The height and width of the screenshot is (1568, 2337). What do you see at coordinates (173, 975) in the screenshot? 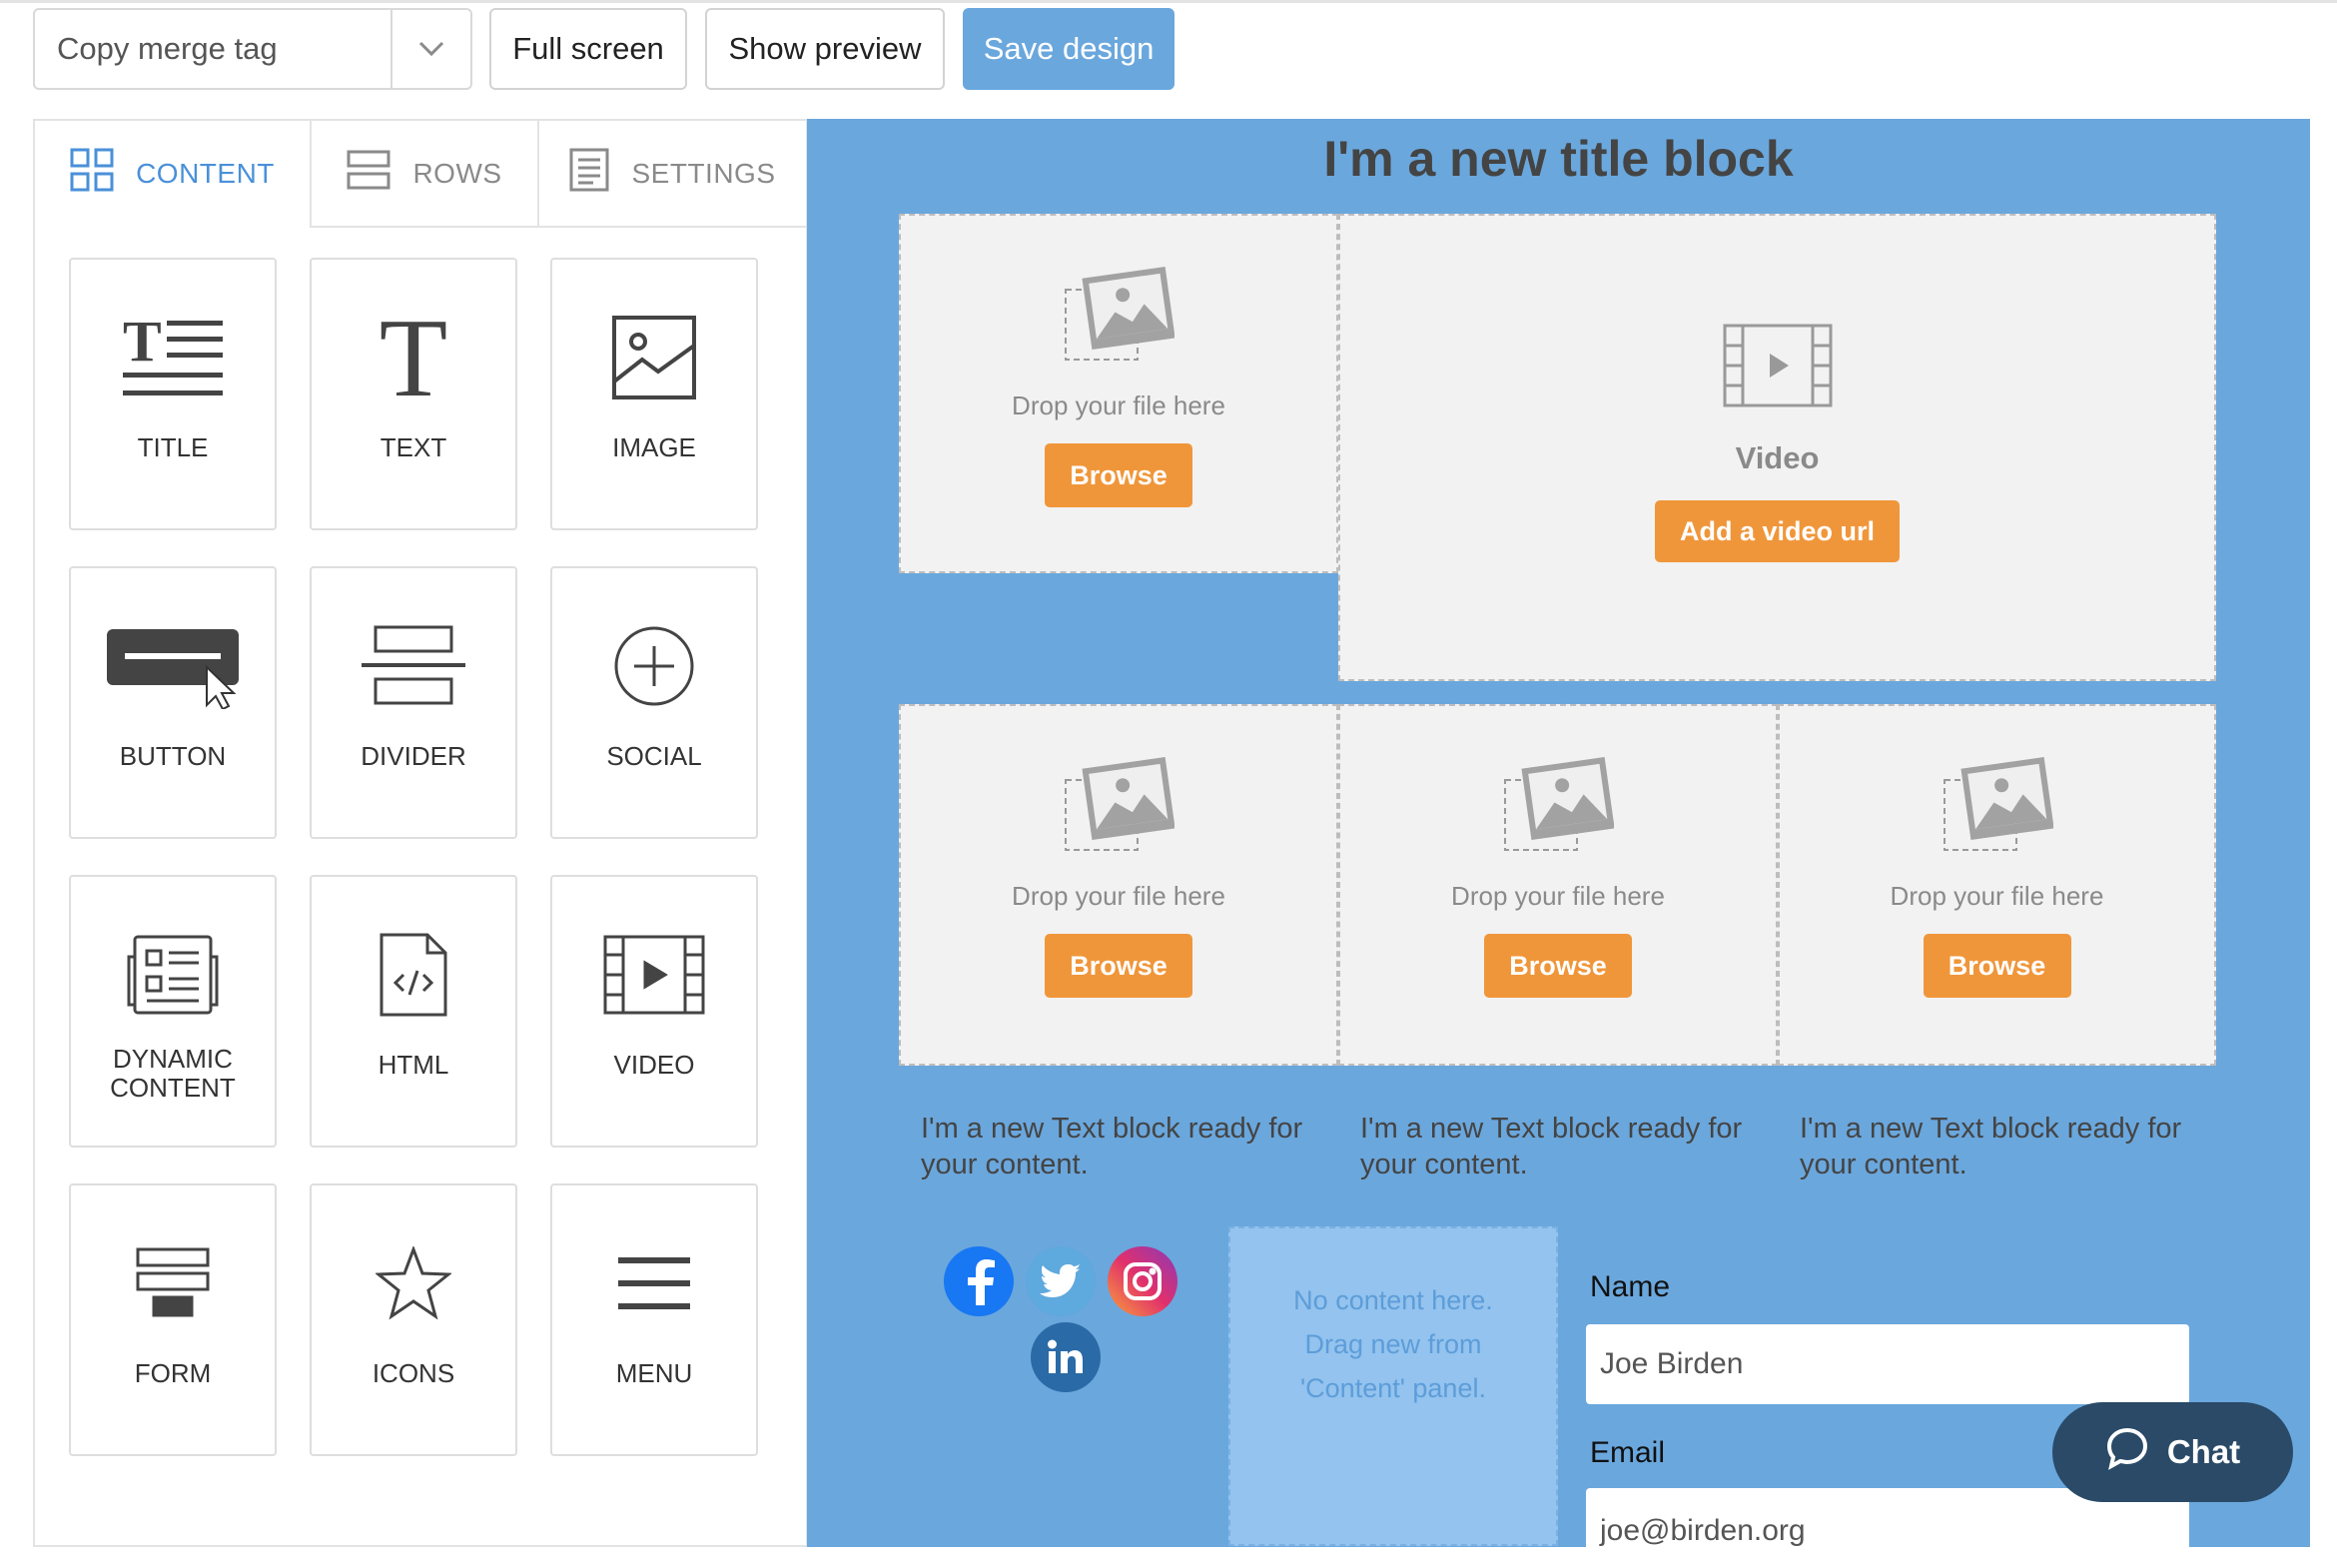
I see `dynamic-content-icon` at bounding box center [173, 975].